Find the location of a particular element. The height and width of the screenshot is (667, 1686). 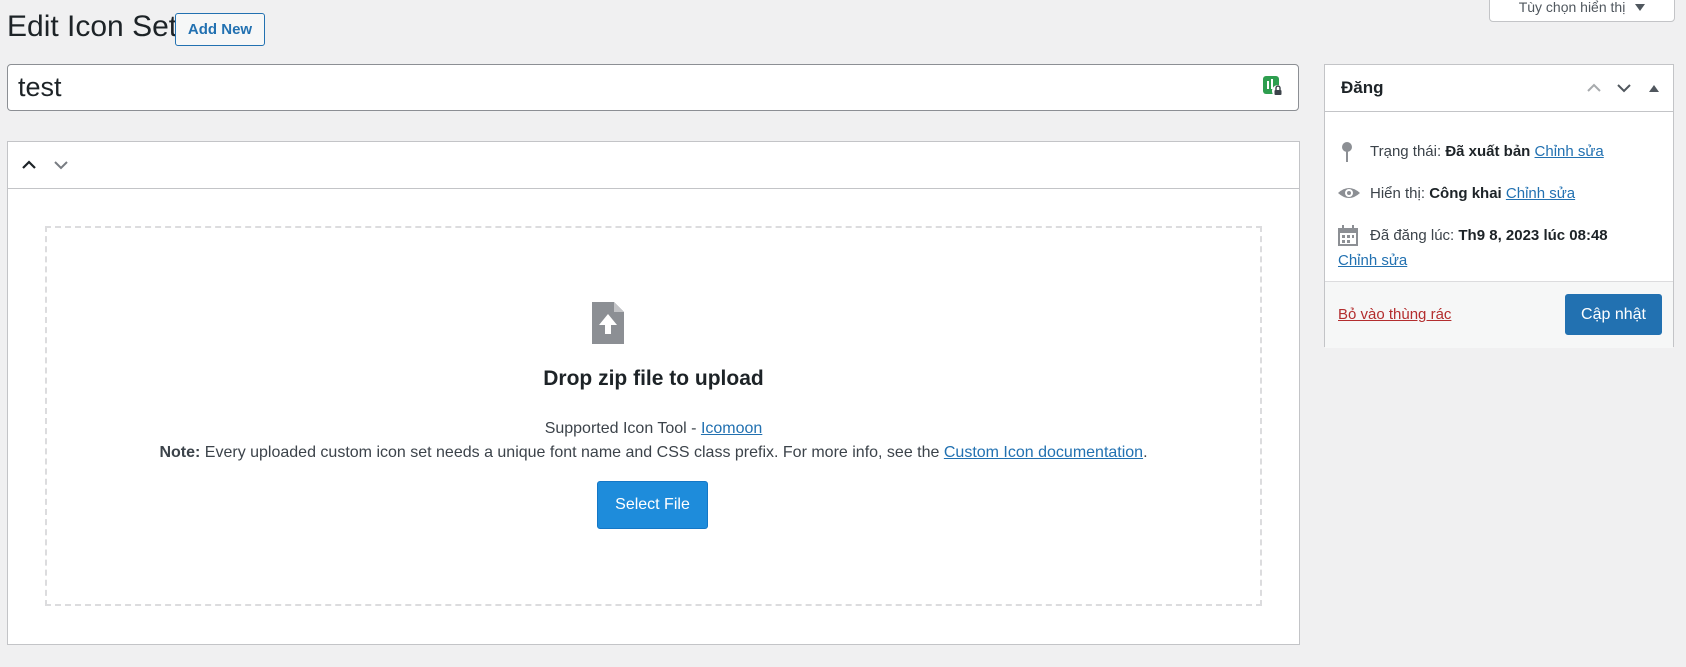

published-value: Th9 8, 2023 lúc 08:48 is located at coordinates (1533, 235).